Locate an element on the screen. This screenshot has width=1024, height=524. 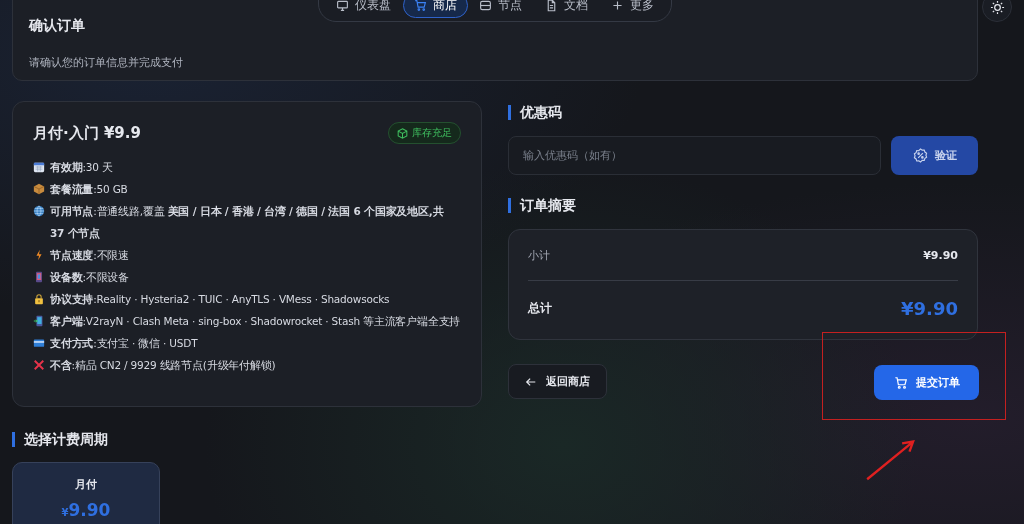
plan-feature: 套餐流量:50 GB is located at coordinates (89, 189).